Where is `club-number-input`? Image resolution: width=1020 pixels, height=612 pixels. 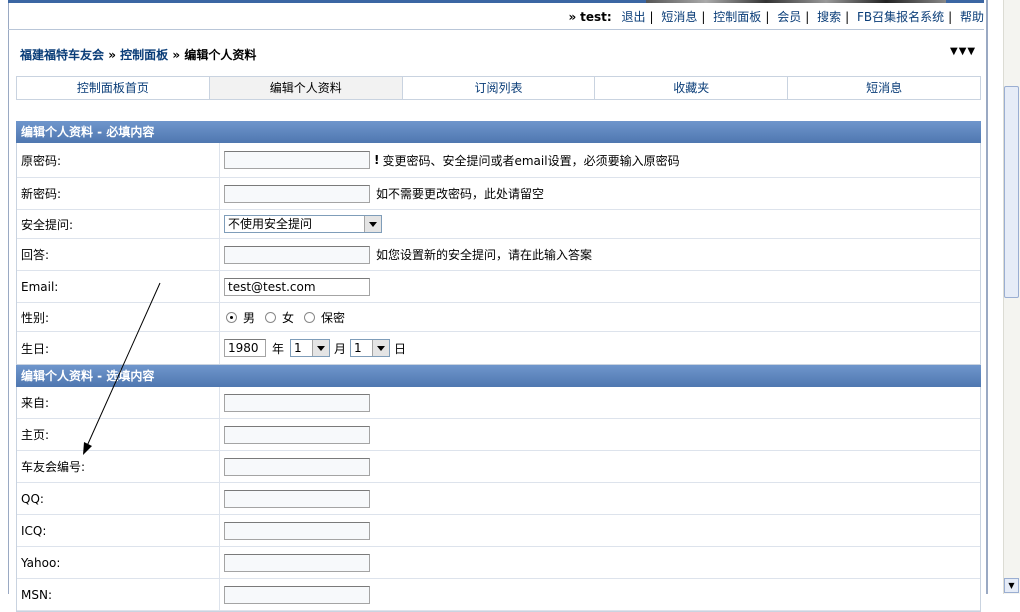 club-number-input is located at coordinates (297, 466).